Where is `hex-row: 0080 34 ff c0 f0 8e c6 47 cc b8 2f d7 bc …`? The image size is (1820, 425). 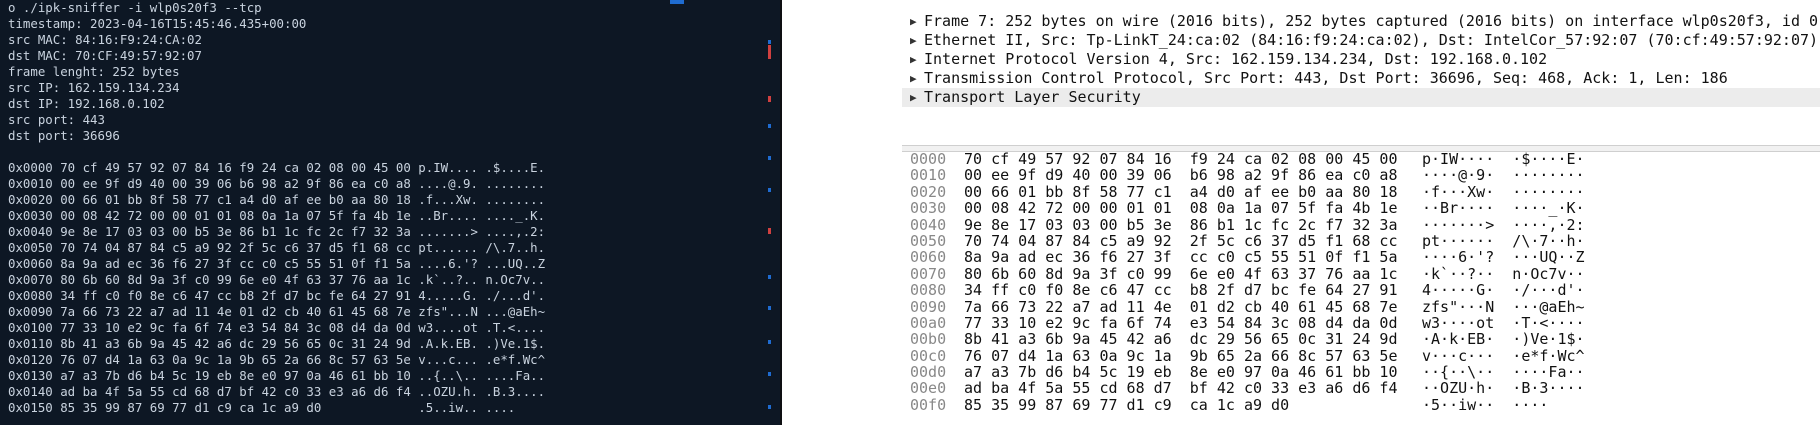
hex-row: 0080 34 ff c0 f0 8e c6 47 cc b8 2f d7 bc … is located at coordinates (1361, 290).